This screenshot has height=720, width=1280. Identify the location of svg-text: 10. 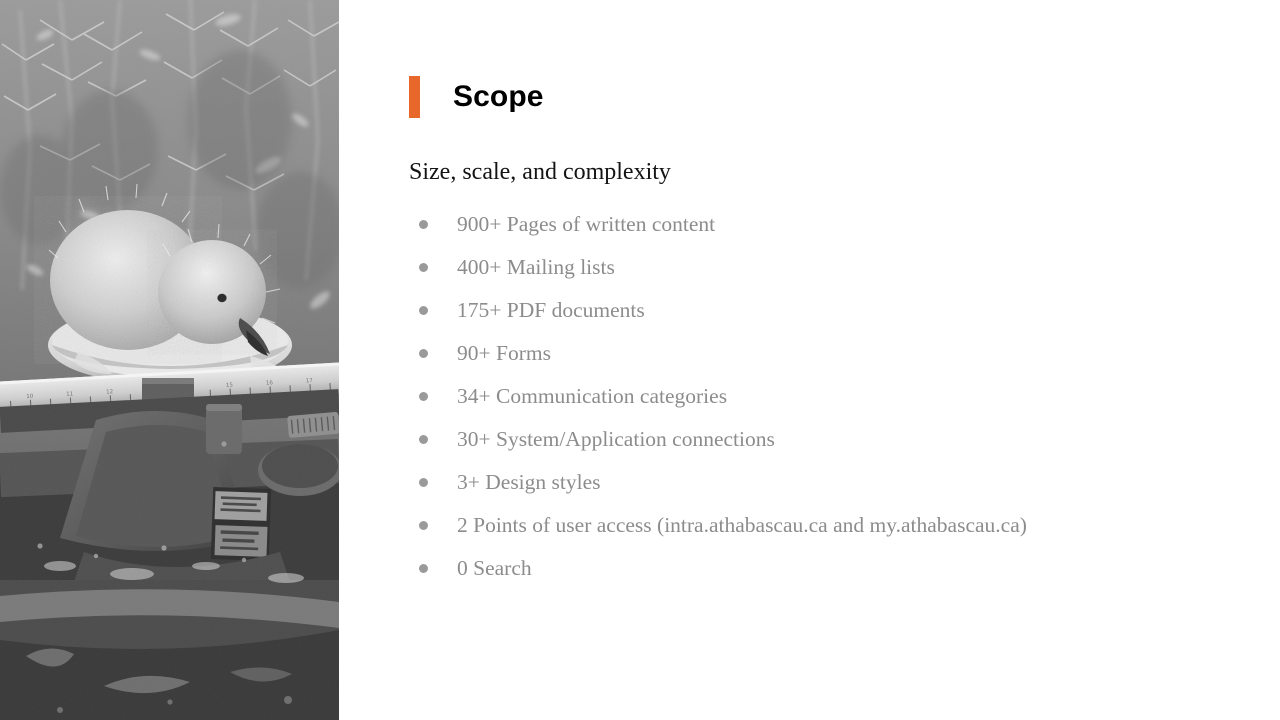
(30, 397).